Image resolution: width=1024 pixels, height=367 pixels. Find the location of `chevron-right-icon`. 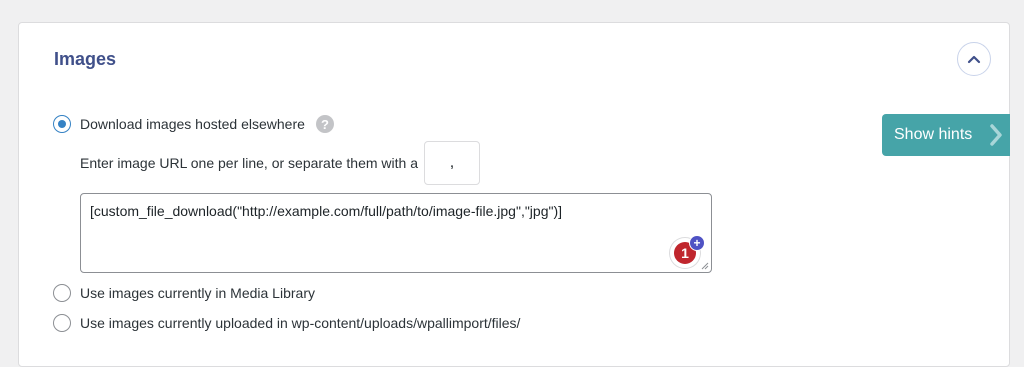

chevron-right-icon is located at coordinates (996, 135).